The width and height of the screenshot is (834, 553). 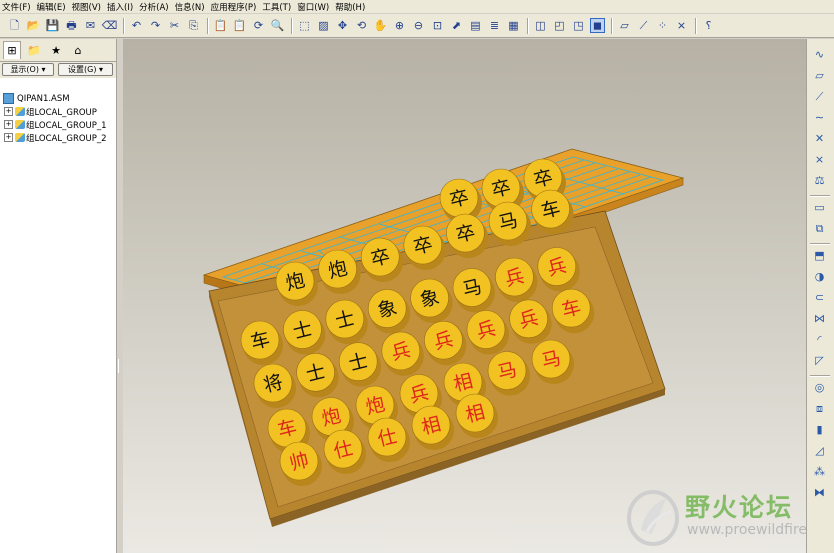 What do you see at coordinates (193, 25) in the screenshot?
I see `copy-icon: ⎘` at bounding box center [193, 25].